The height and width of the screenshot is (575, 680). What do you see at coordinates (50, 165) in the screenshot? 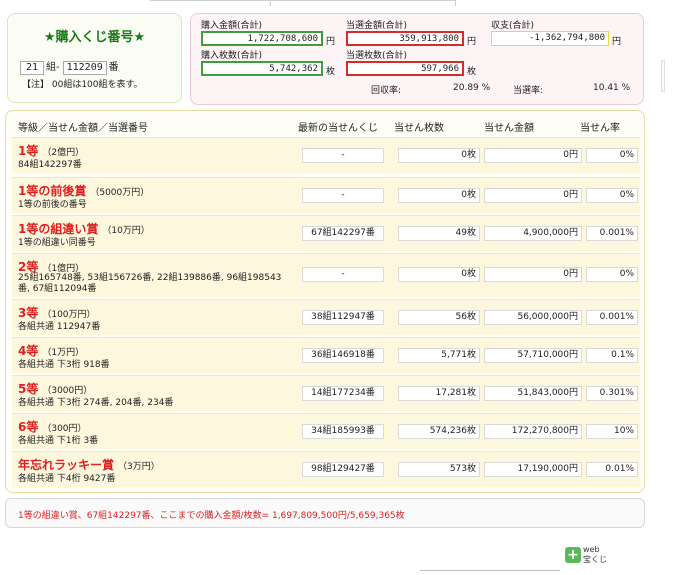
I see `prize-numbers: 84組142297番` at bounding box center [50, 165].